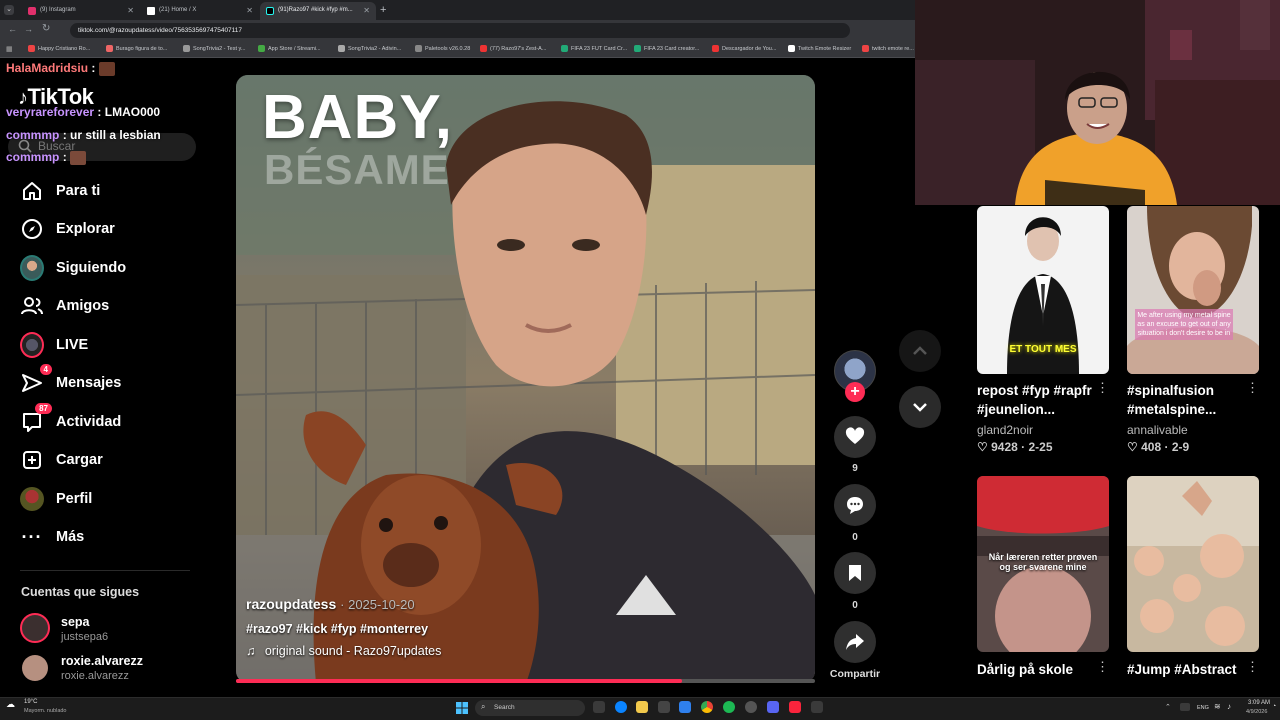  I want to click on chat-message: commmp :, so click(46, 157).